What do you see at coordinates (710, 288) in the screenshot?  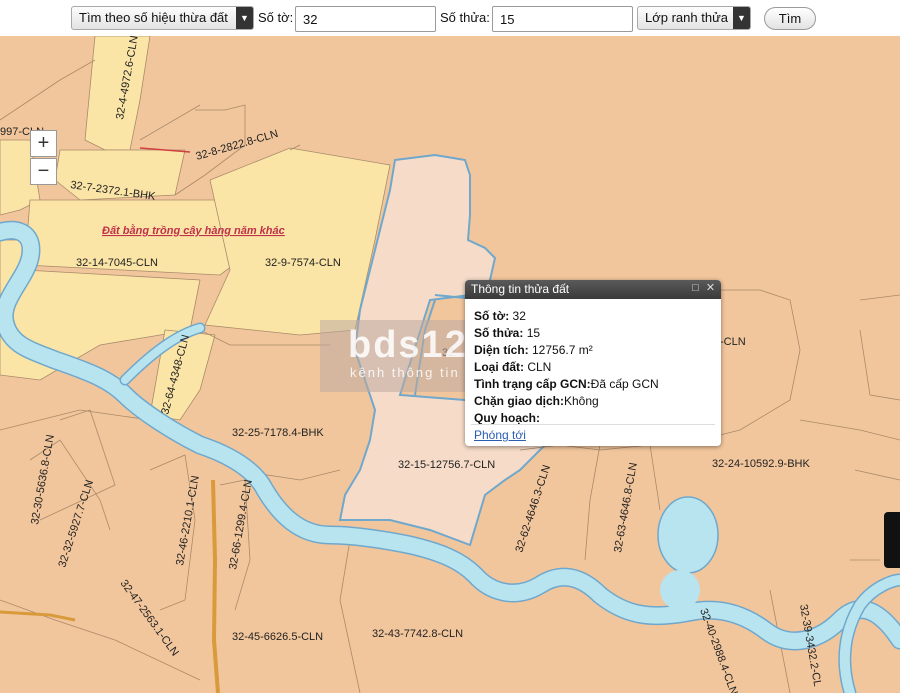 I see `close-icon: ✕` at bounding box center [710, 288].